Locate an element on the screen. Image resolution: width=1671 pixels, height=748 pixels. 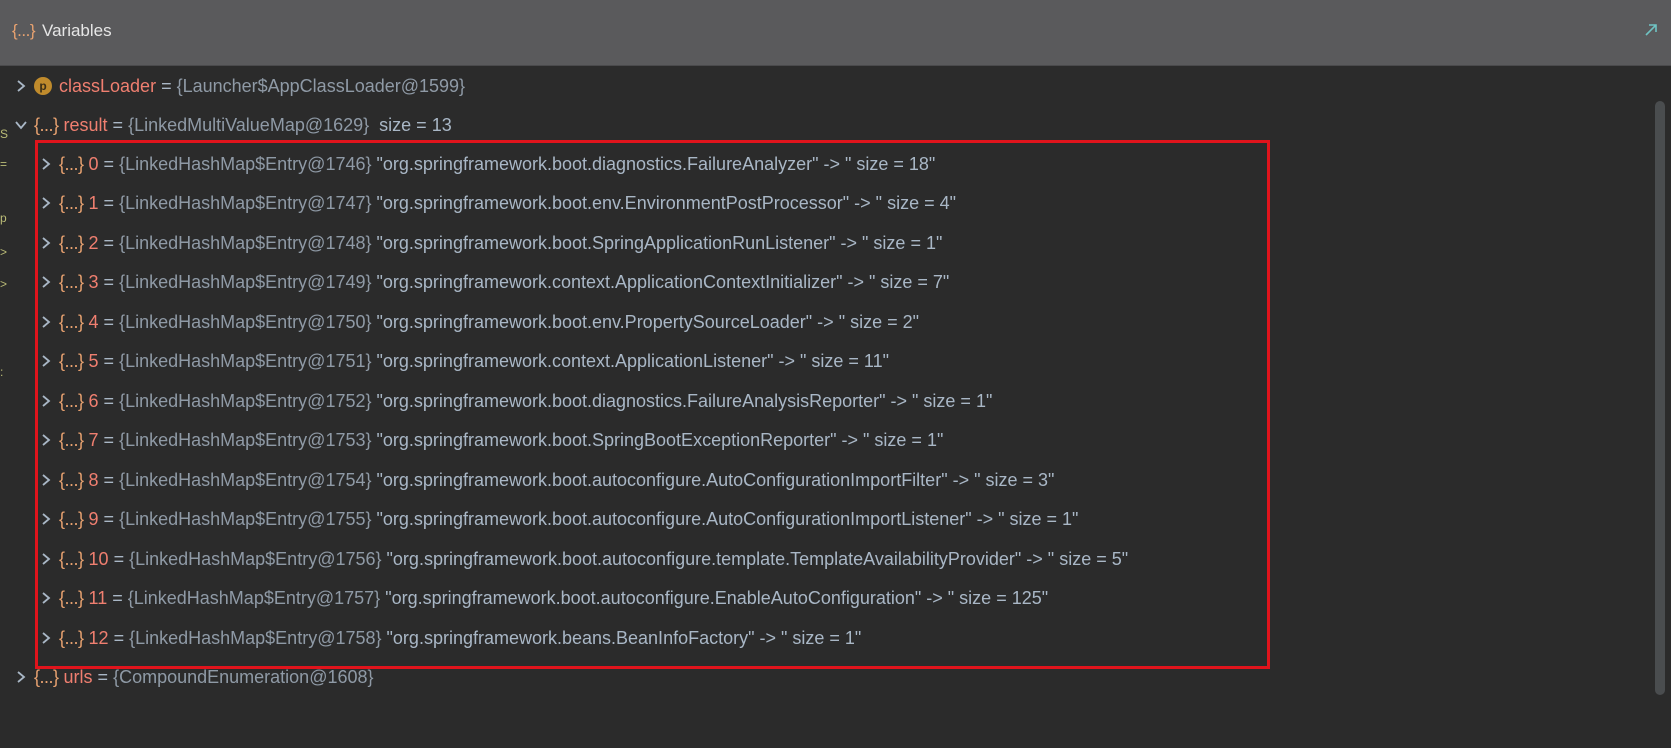
field-icon: p is located at coordinates (43, 86).